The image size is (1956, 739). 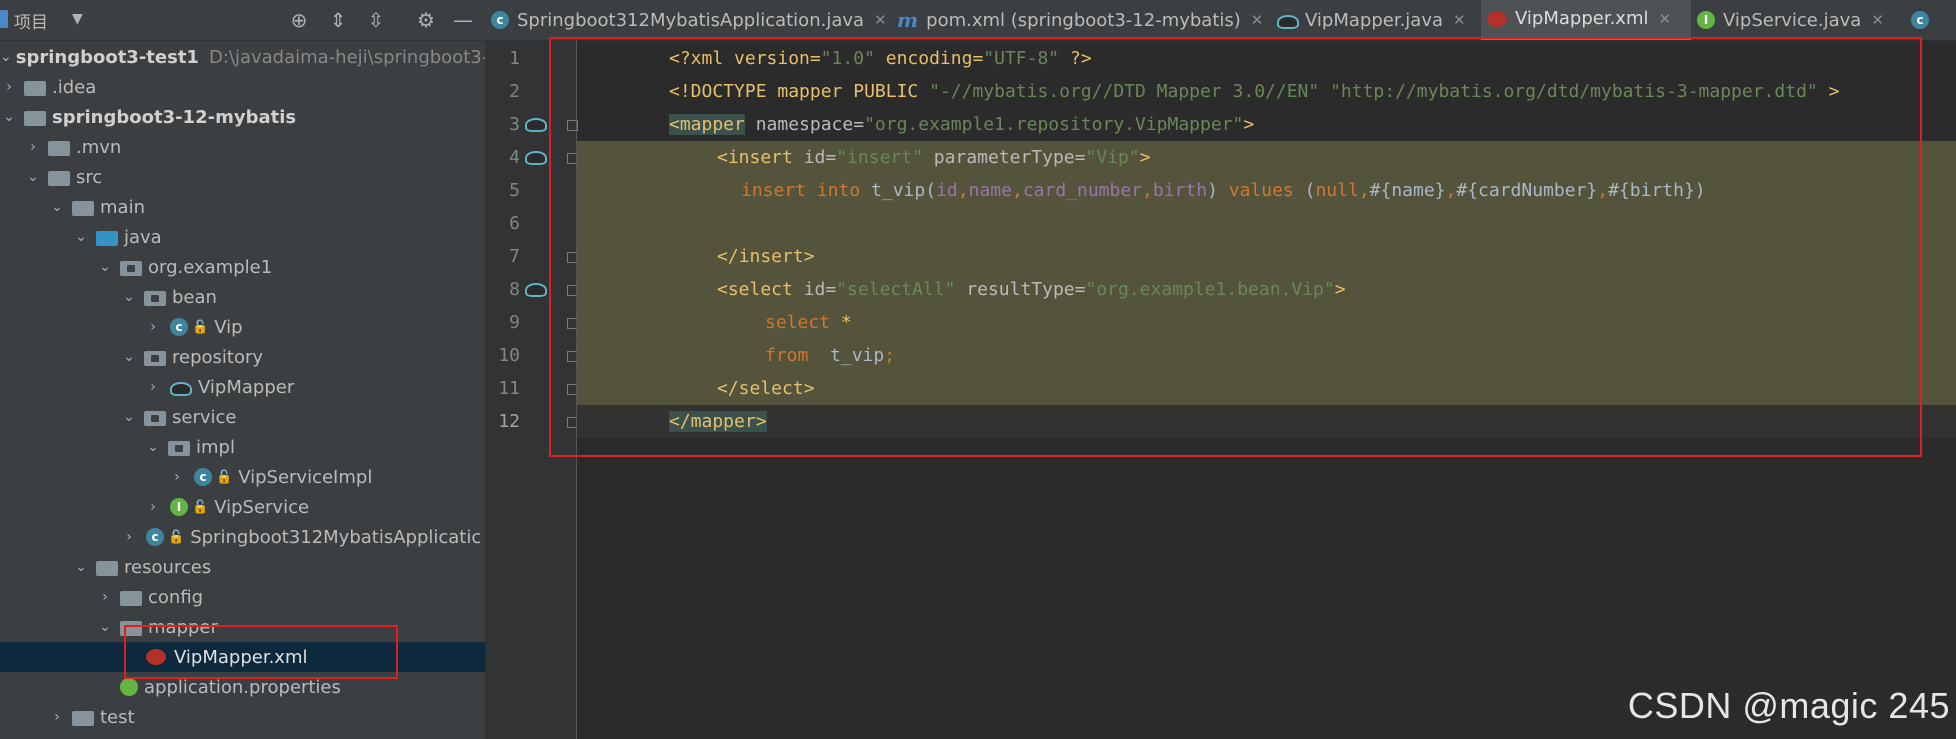 What do you see at coordinates (242, 447) in the screenshot?
I see `tree-item-impl: ⌄ impl` at bounding box center [242, 447].